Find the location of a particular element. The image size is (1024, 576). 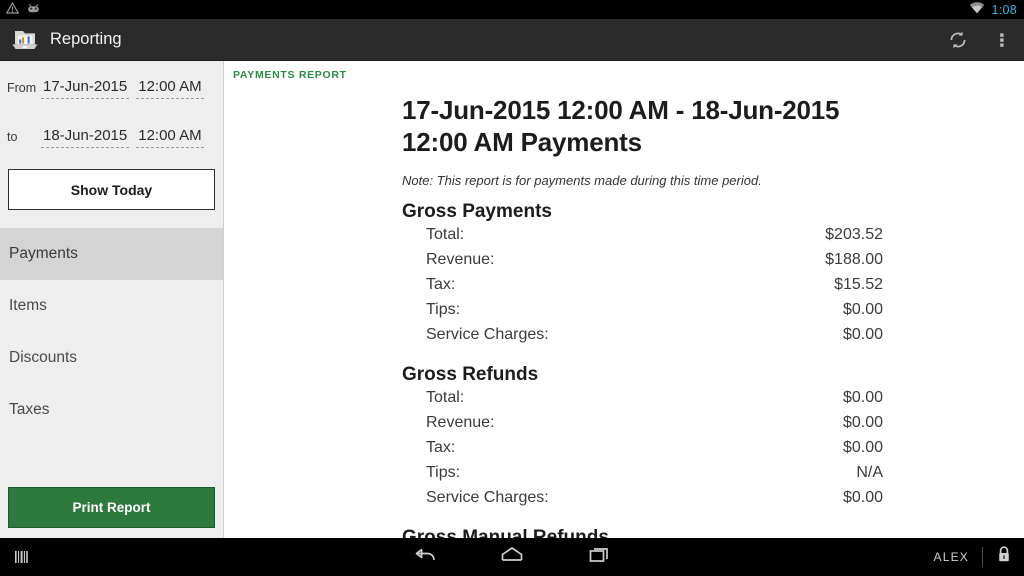

nav-divider is located at coordinates (982, 557).